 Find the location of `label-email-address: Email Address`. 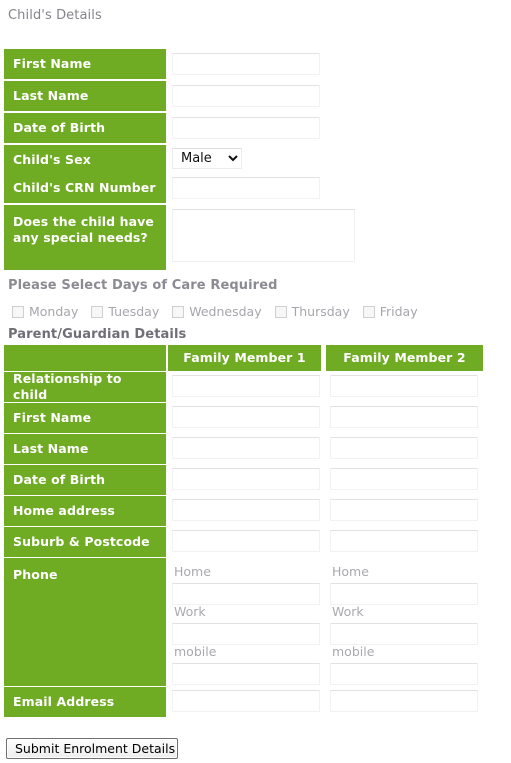

label-email-address: Email Address is located at coordinates (85, 702).